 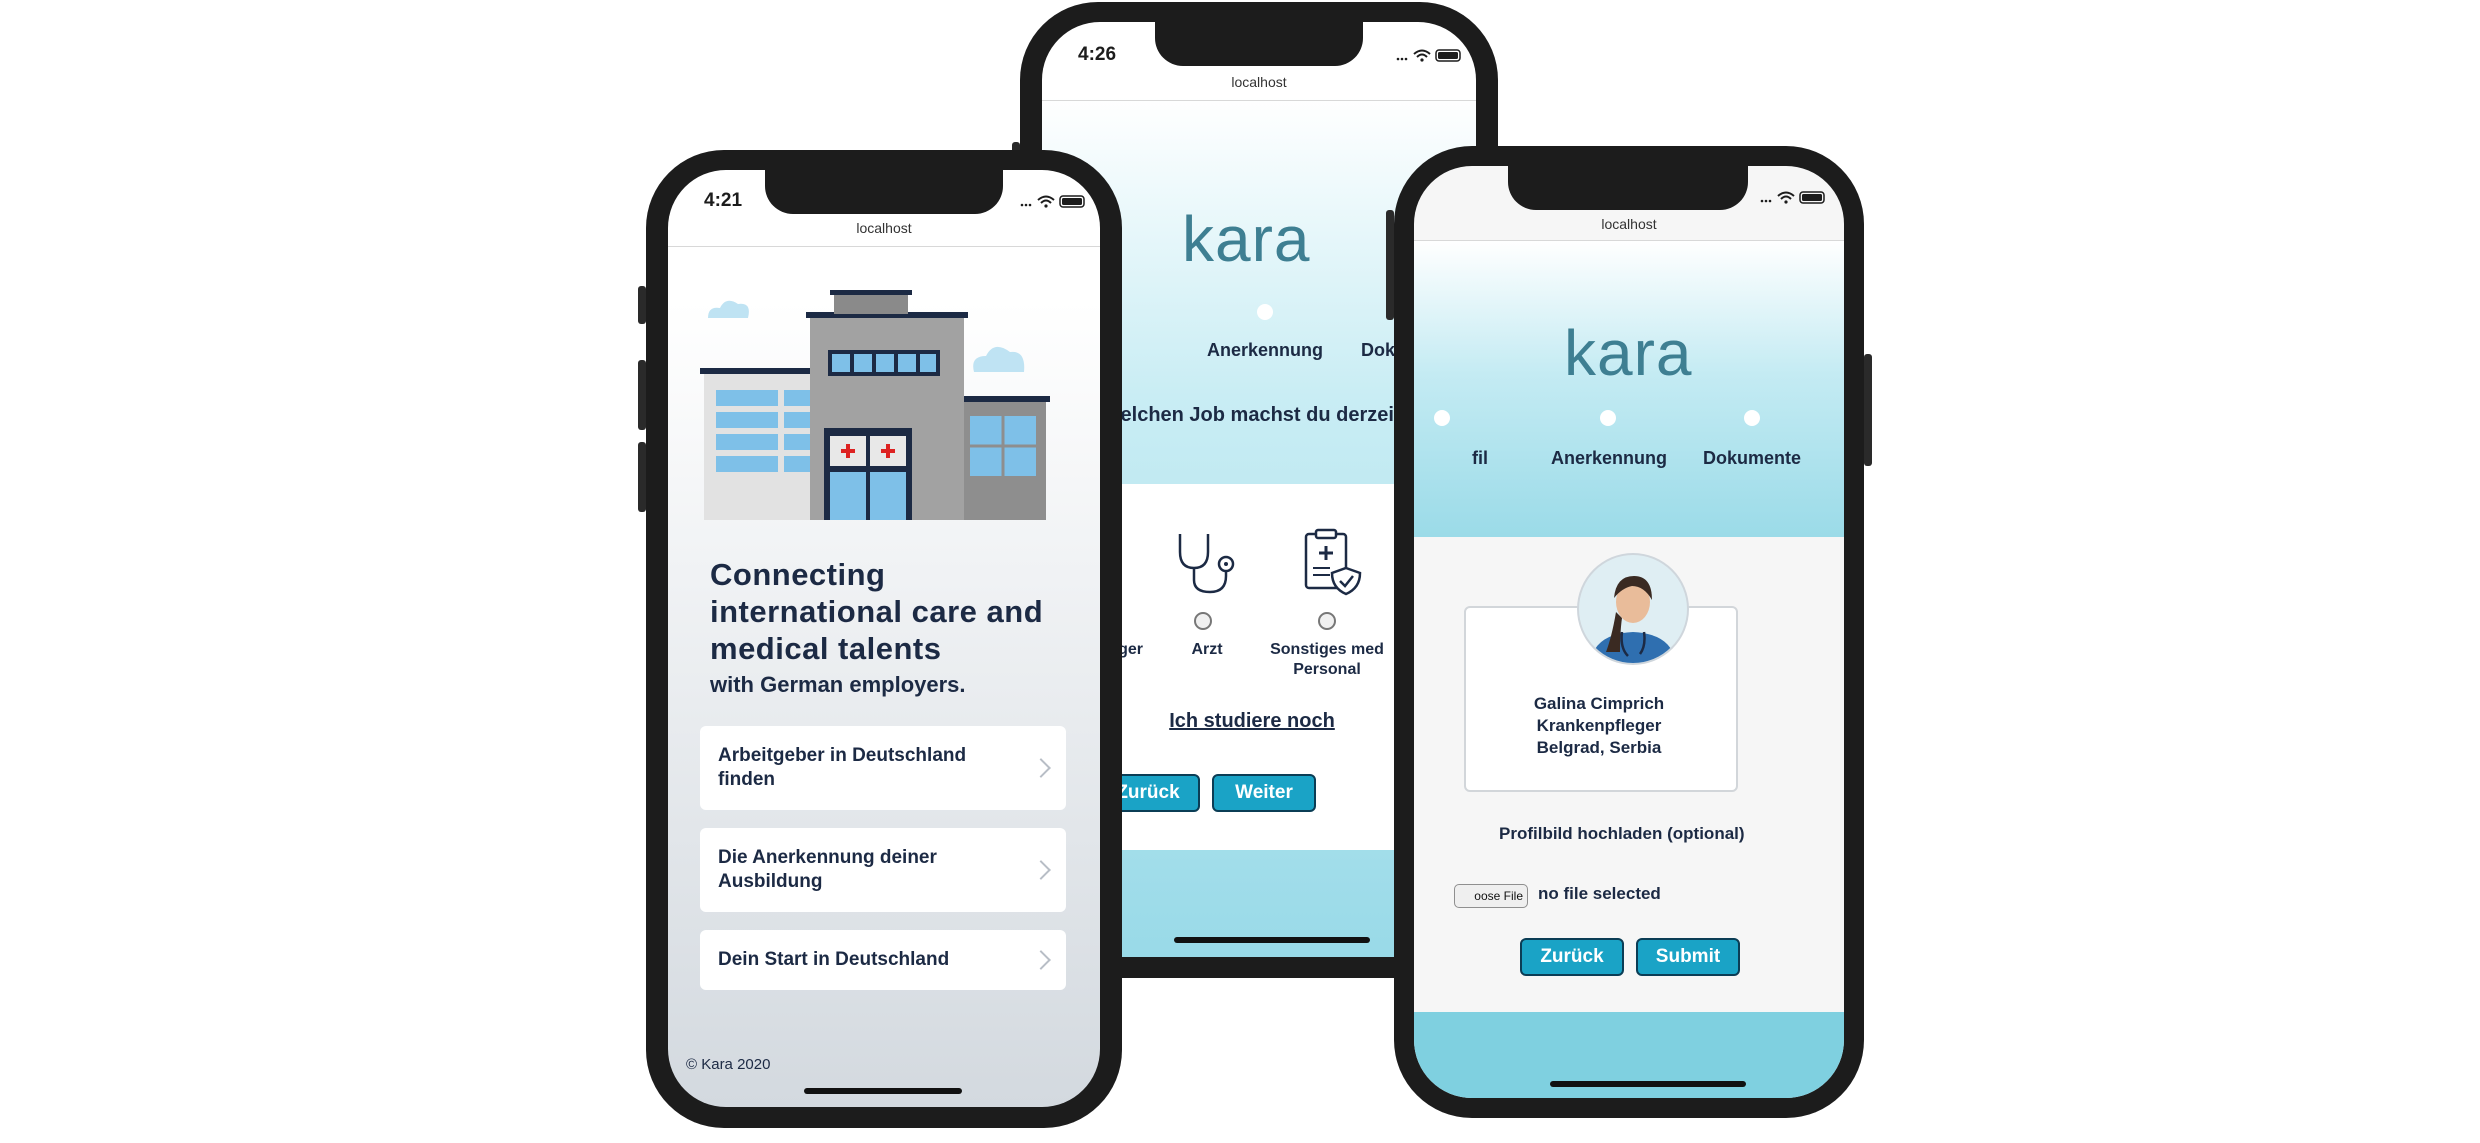 I want to click on stethoscope-icon, so click(x=1206, y=564).